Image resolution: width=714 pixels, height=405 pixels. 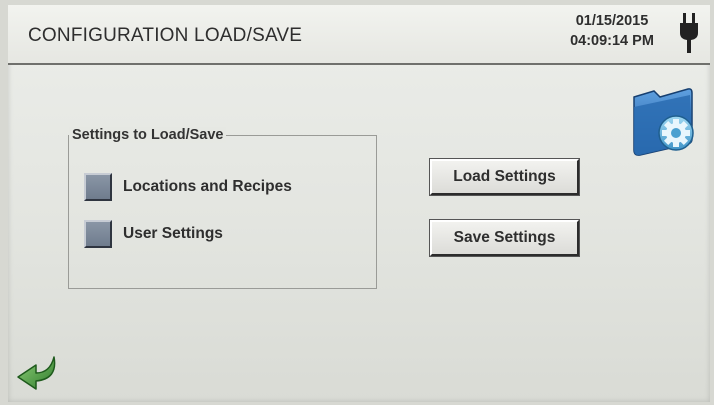 I want to click on save-settings-button: Save Settings, so click(x=504, y=238).